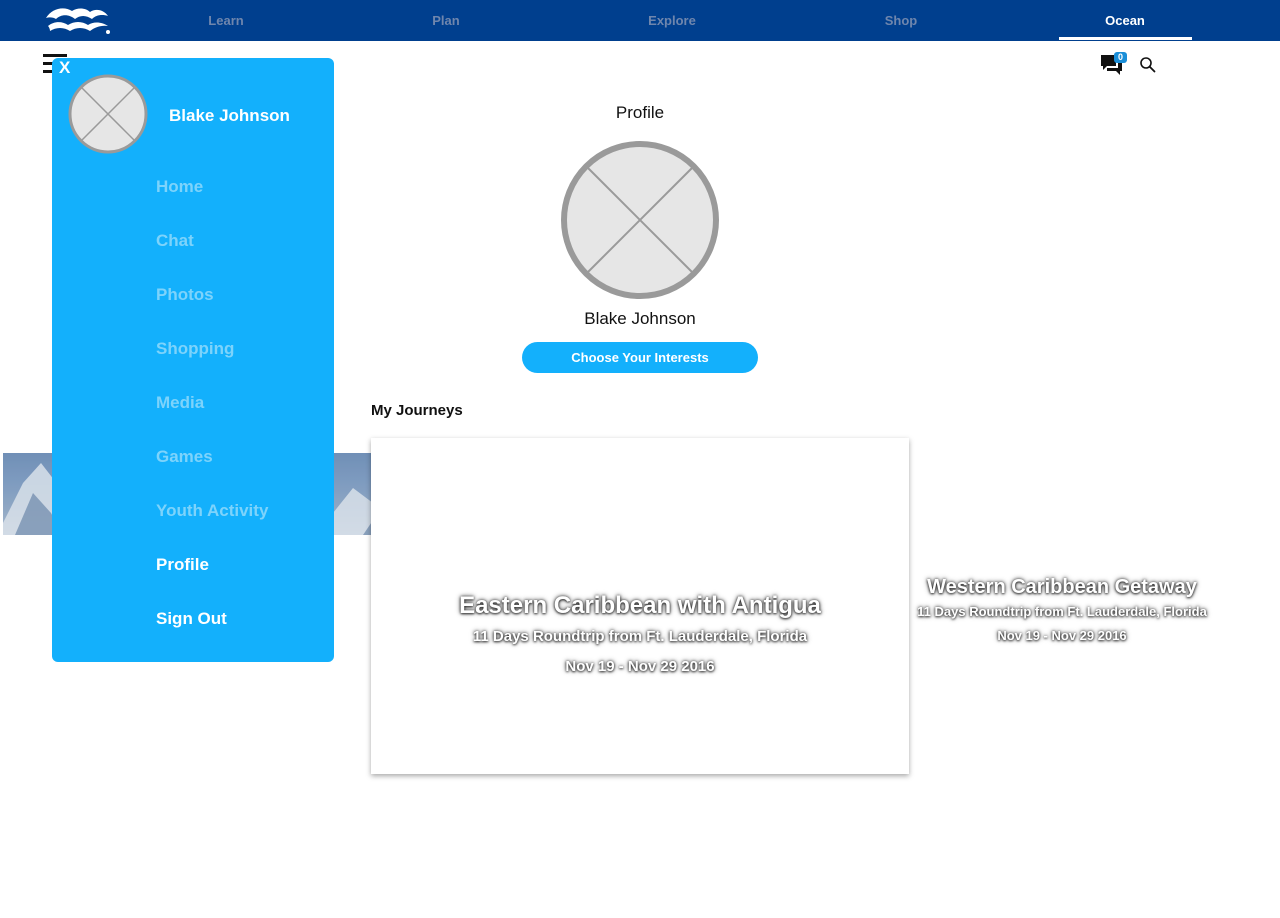  Describe the element at coordinates (185, 295) in the screenshot. I see `drawer-item-photos: Photos` at that location.